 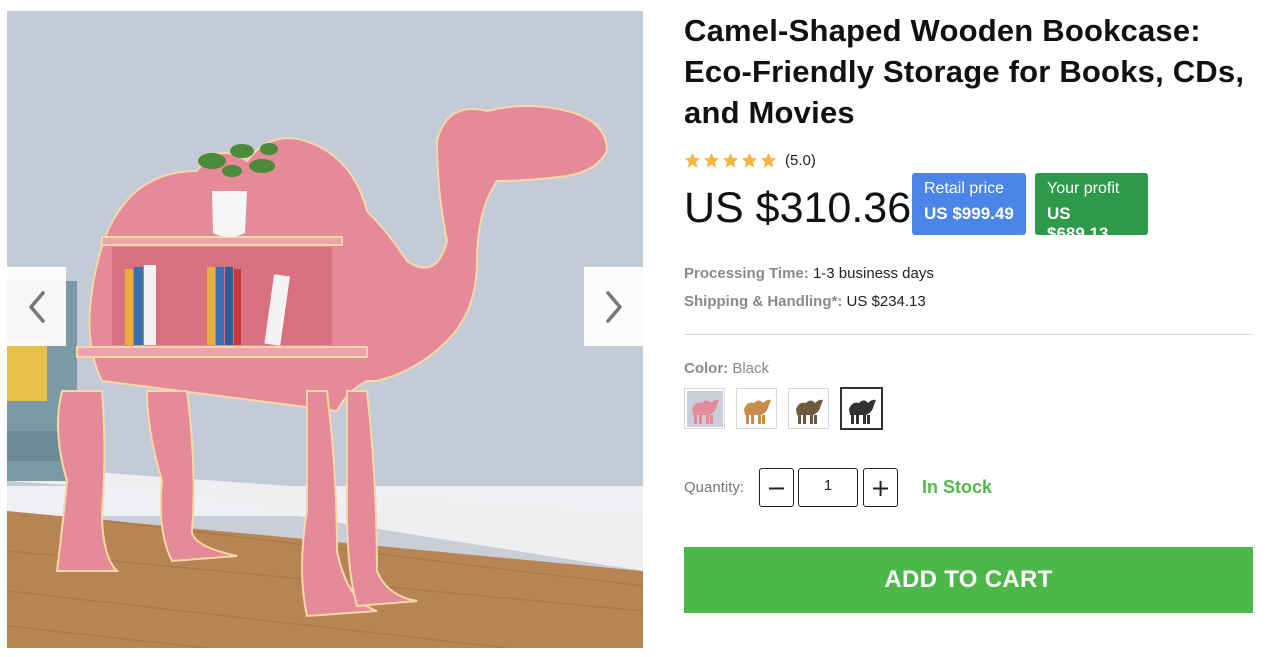 What do you see at coordinates (776, 487) in the screenshot?
I see `quantity-decrease-button: −` at bounding box center [776, 487].